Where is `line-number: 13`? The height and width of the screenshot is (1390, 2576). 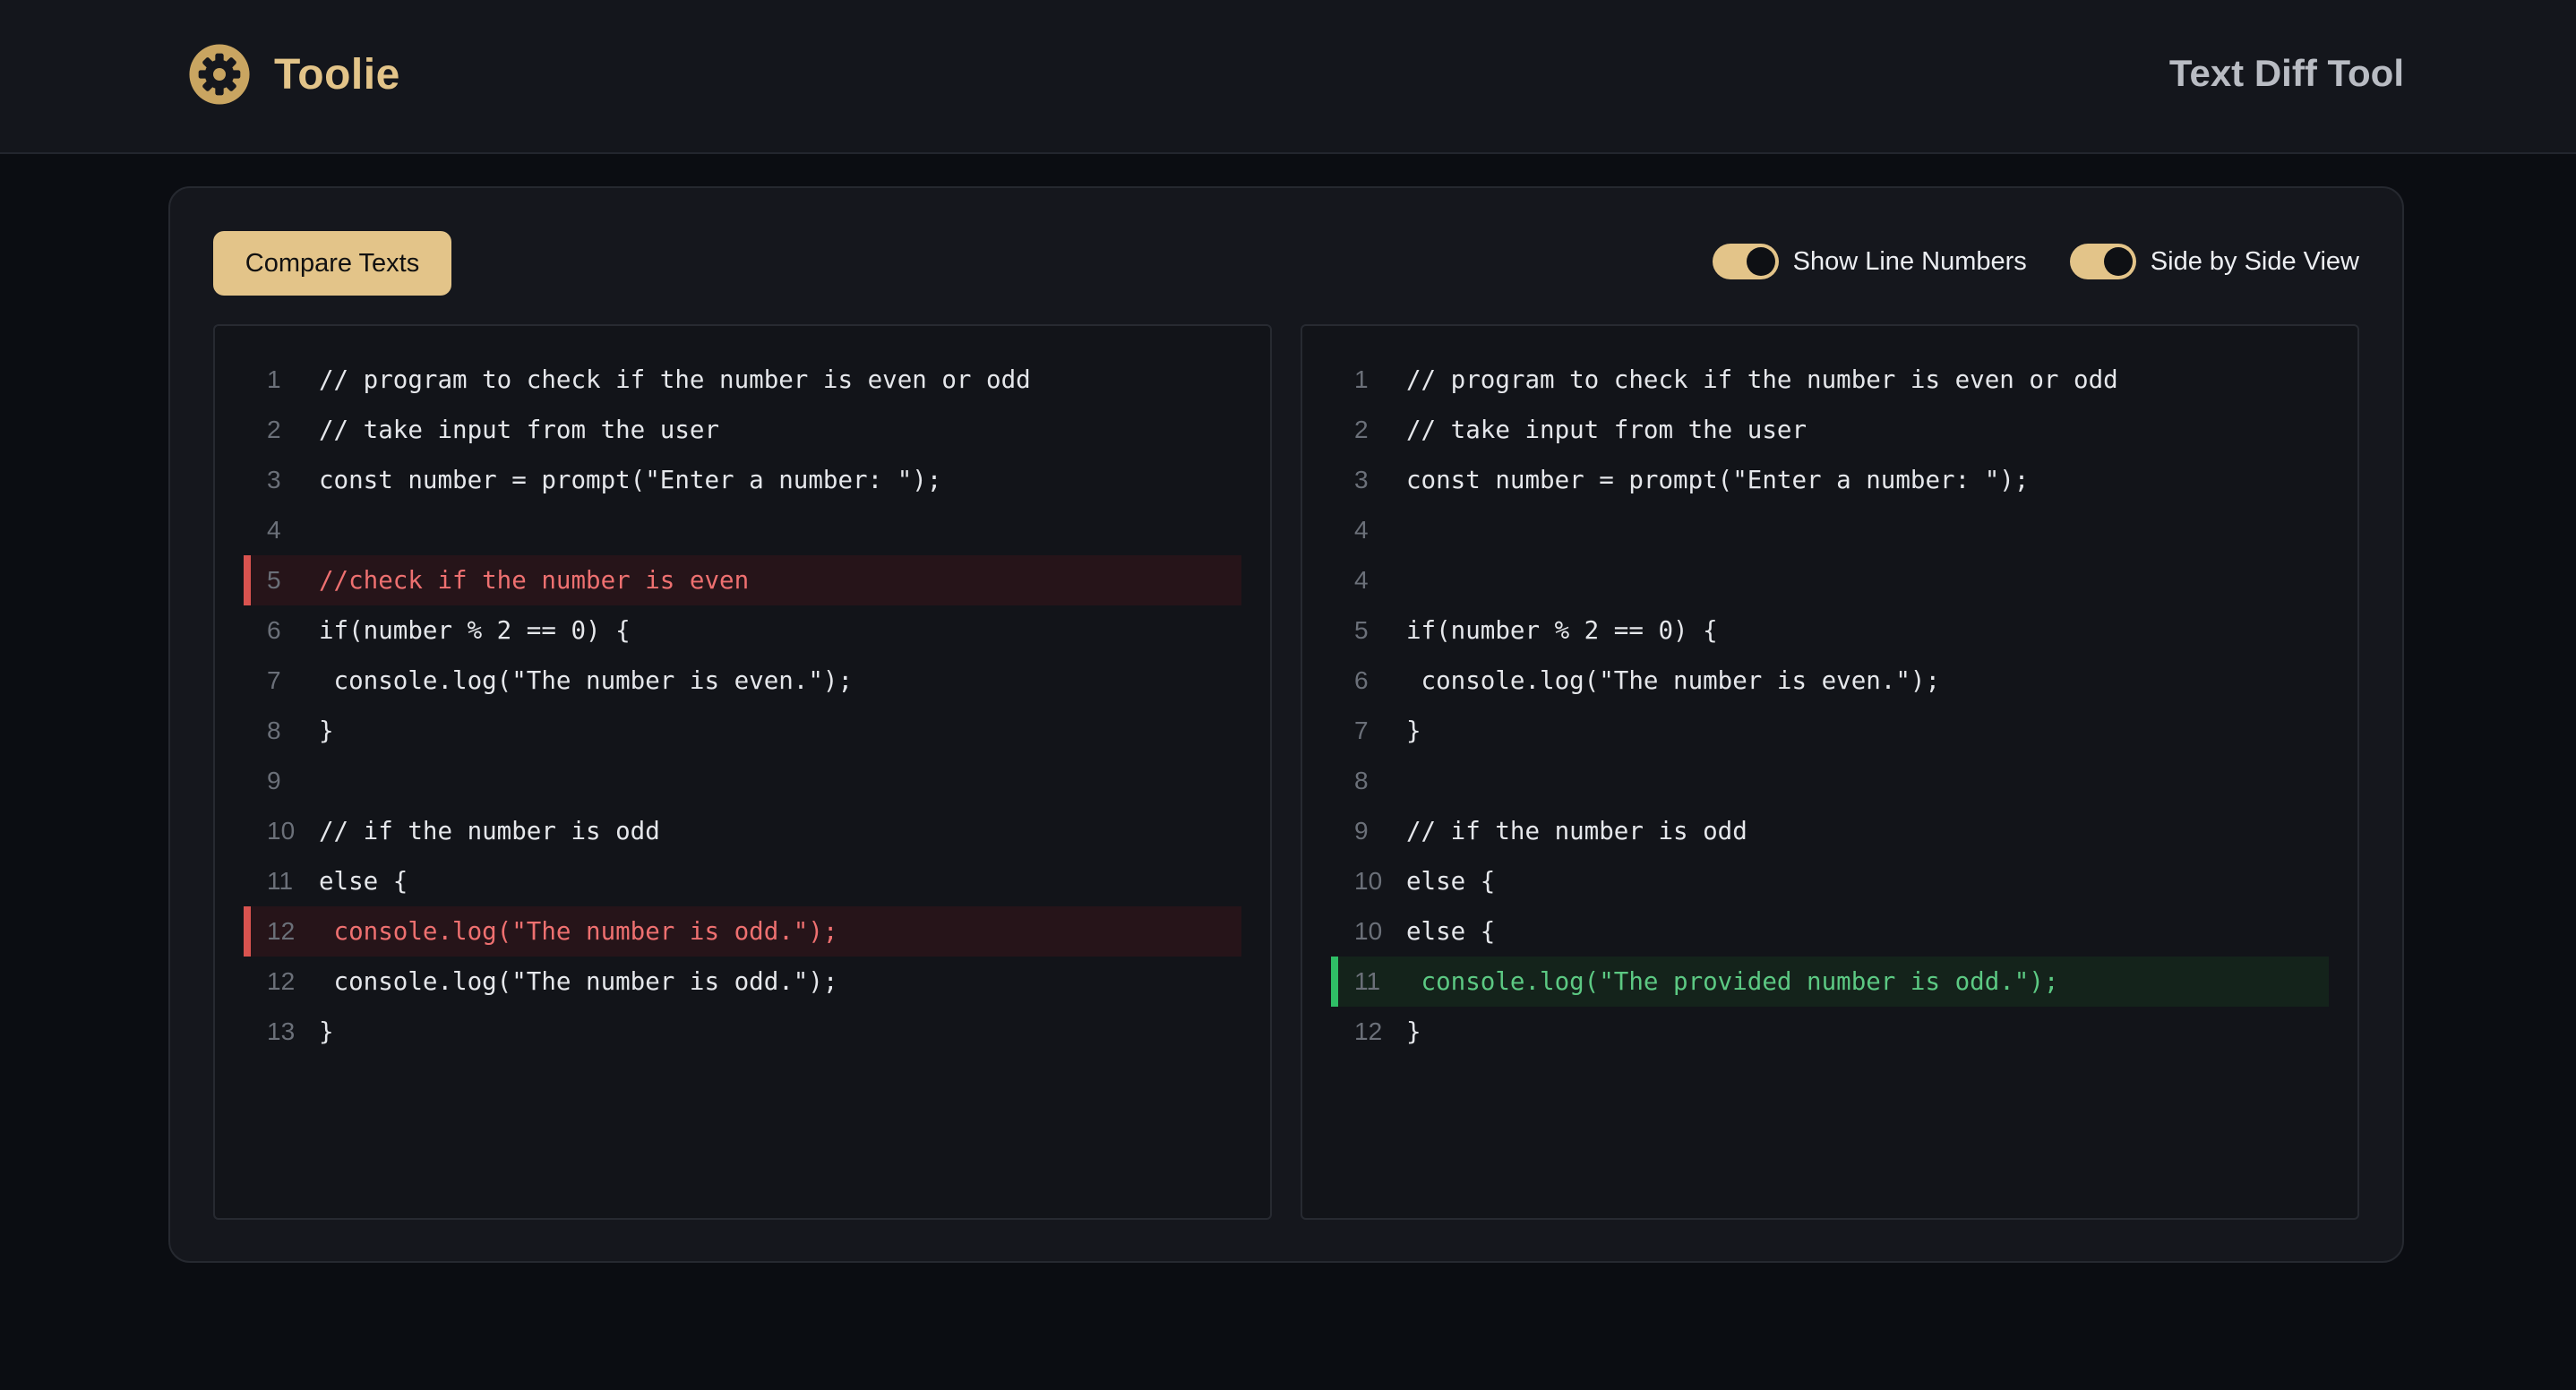
line-number: 13 is located at coordinates (281, 1031).